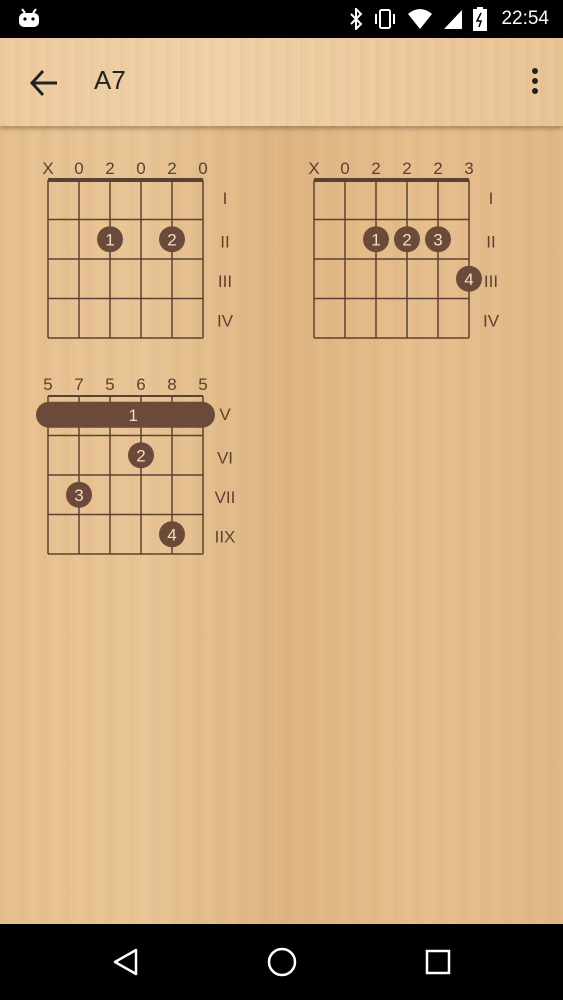 The image size is (563, 1000). What do you see at coordinates (138, 249) in the screenshot?
I see `chord-diagram-1: X 0 2 0 2 0IIIIIIIV1 2` at bounding box center [138, 249].